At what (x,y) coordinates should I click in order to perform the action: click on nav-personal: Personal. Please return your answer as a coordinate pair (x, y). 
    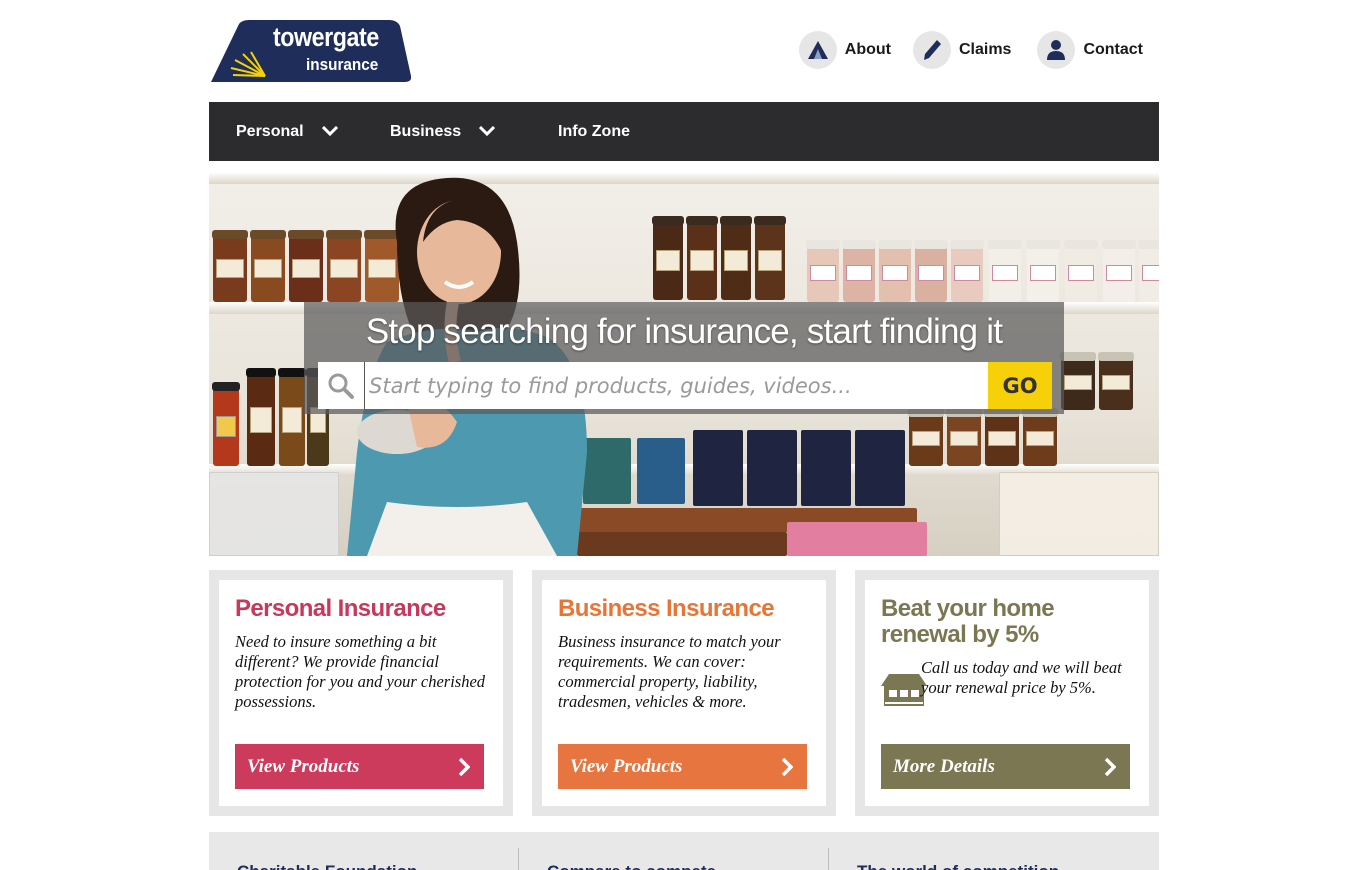
    Looking at the image, I should click on (287, 132).